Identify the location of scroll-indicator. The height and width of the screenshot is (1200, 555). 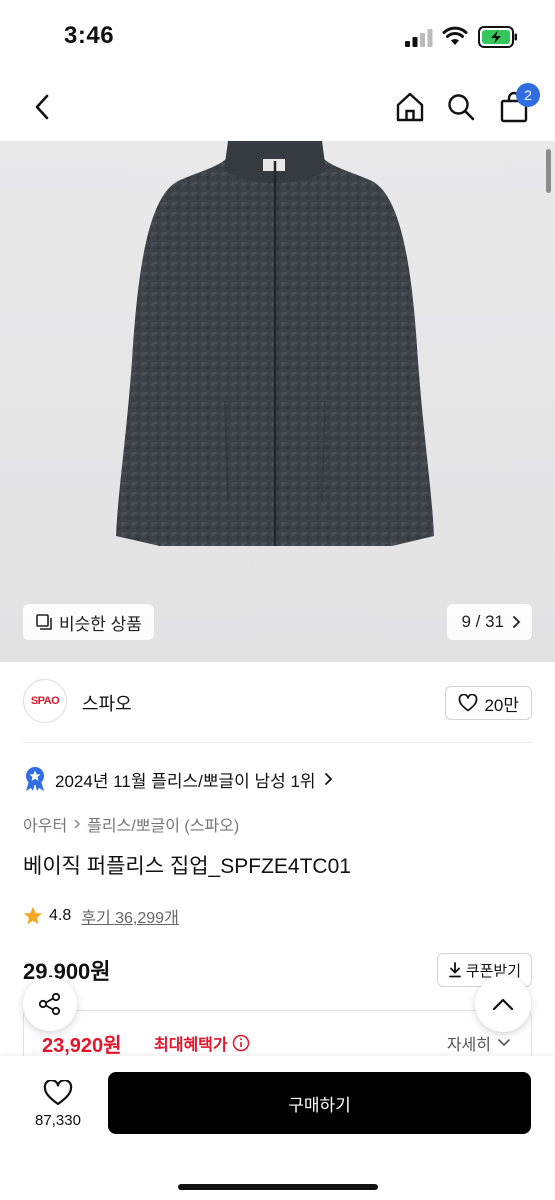
(548, 171).